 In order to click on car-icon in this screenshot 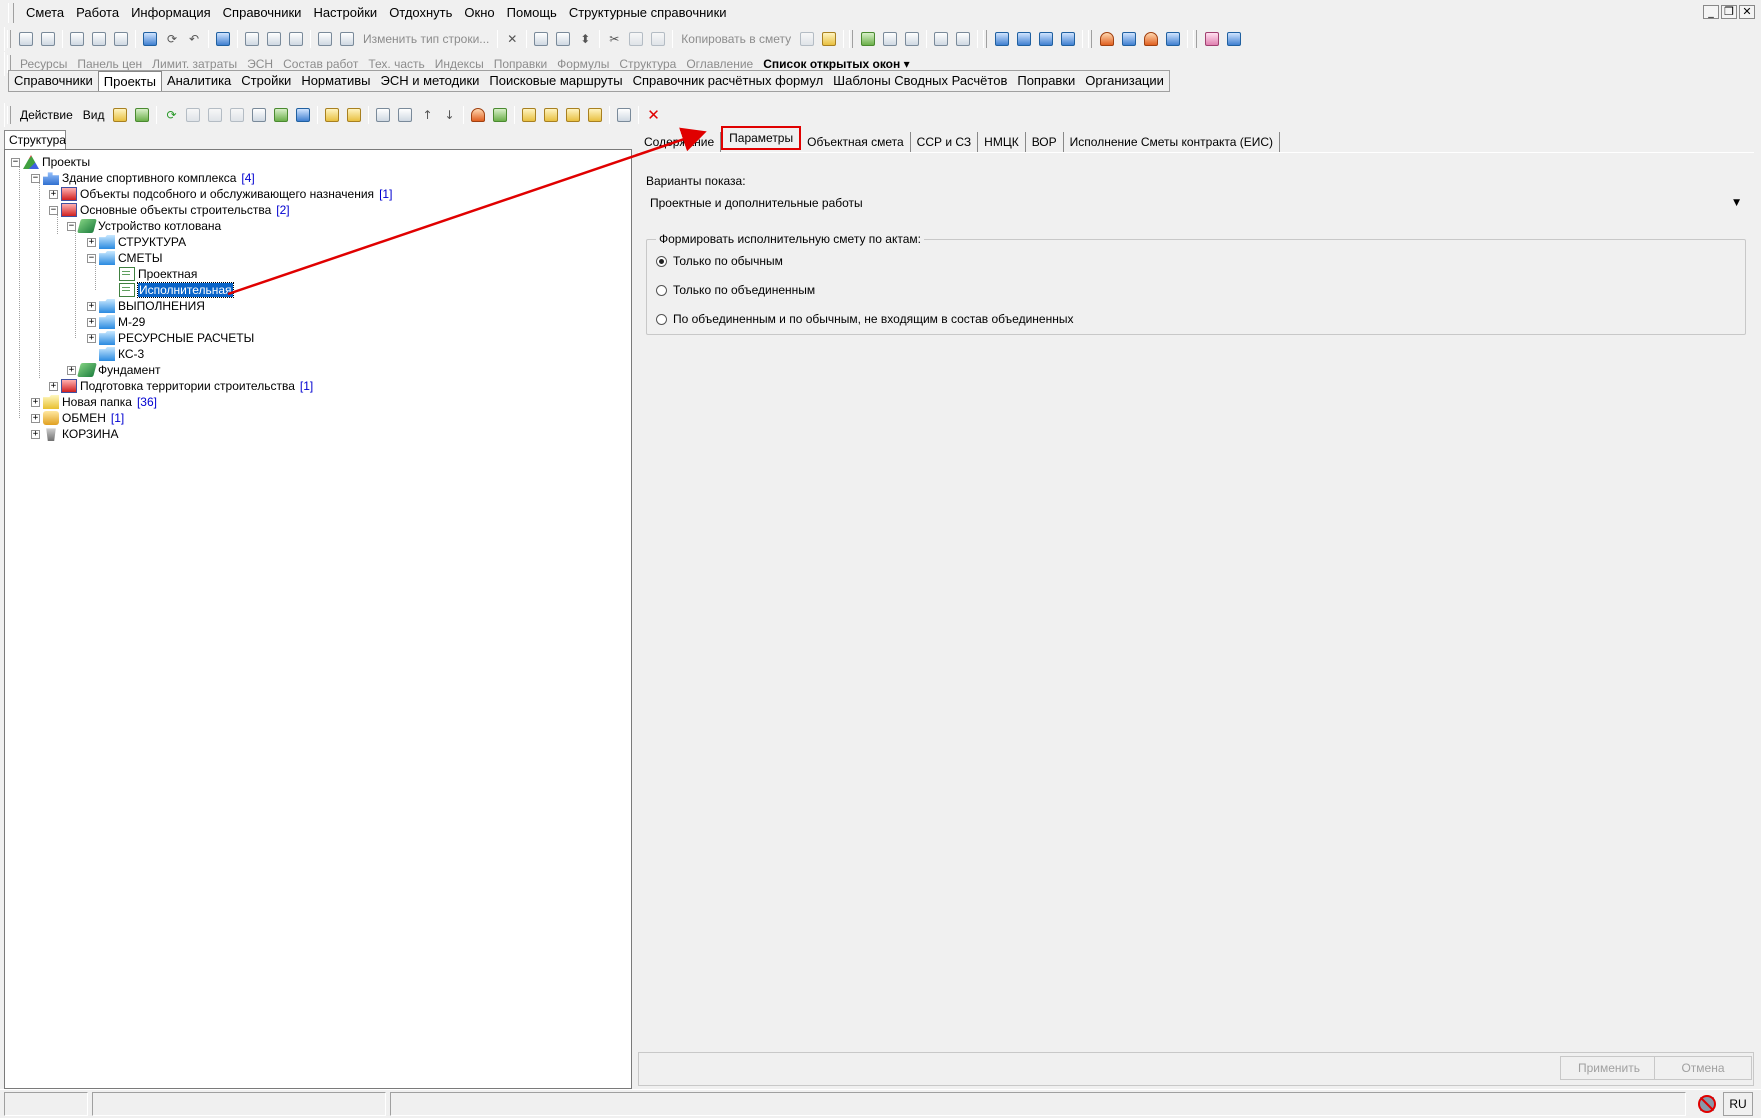, I will do `click(1173, 39)`.